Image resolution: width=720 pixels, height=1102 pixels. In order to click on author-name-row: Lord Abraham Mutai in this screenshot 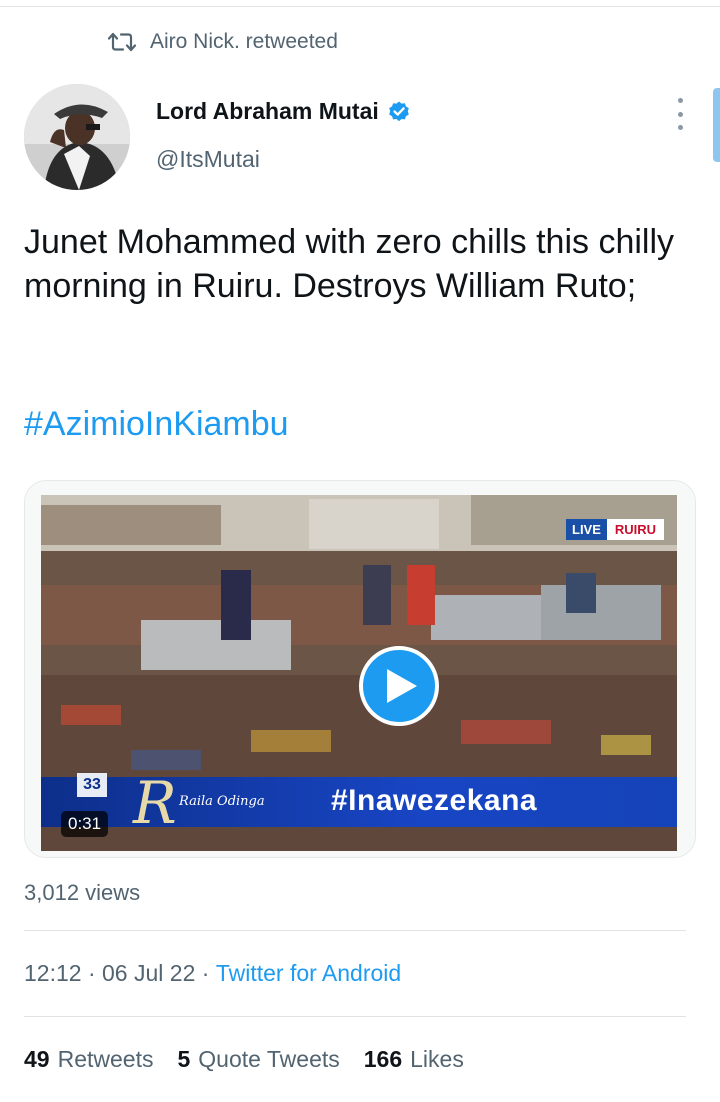, I will do `click(283, 111)`.